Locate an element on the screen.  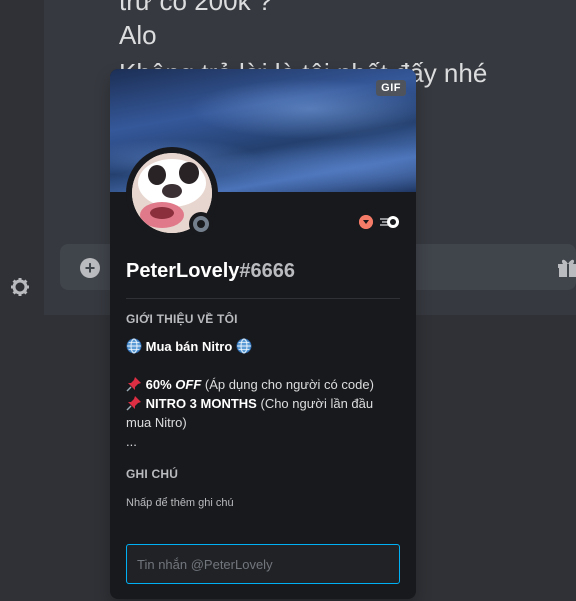
about-line1: Mua bán Nitro is located at coordinates (189, 346).